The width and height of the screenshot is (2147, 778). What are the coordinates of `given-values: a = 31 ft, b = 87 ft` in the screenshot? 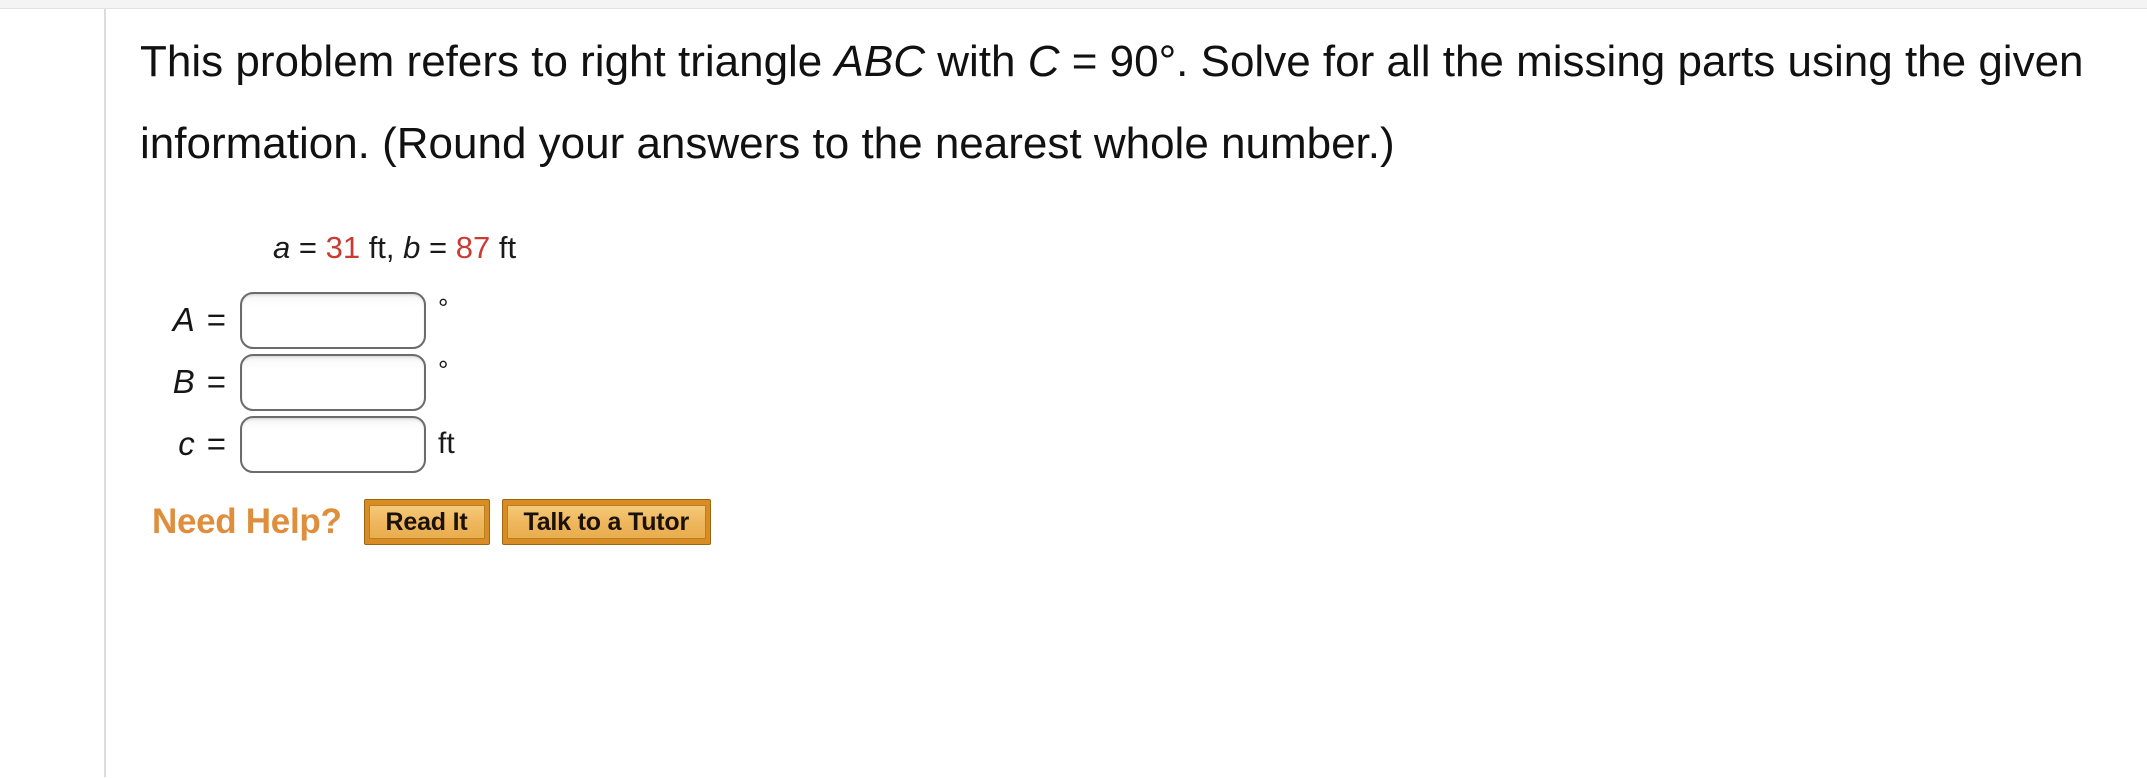 It's located at (1201, 248).